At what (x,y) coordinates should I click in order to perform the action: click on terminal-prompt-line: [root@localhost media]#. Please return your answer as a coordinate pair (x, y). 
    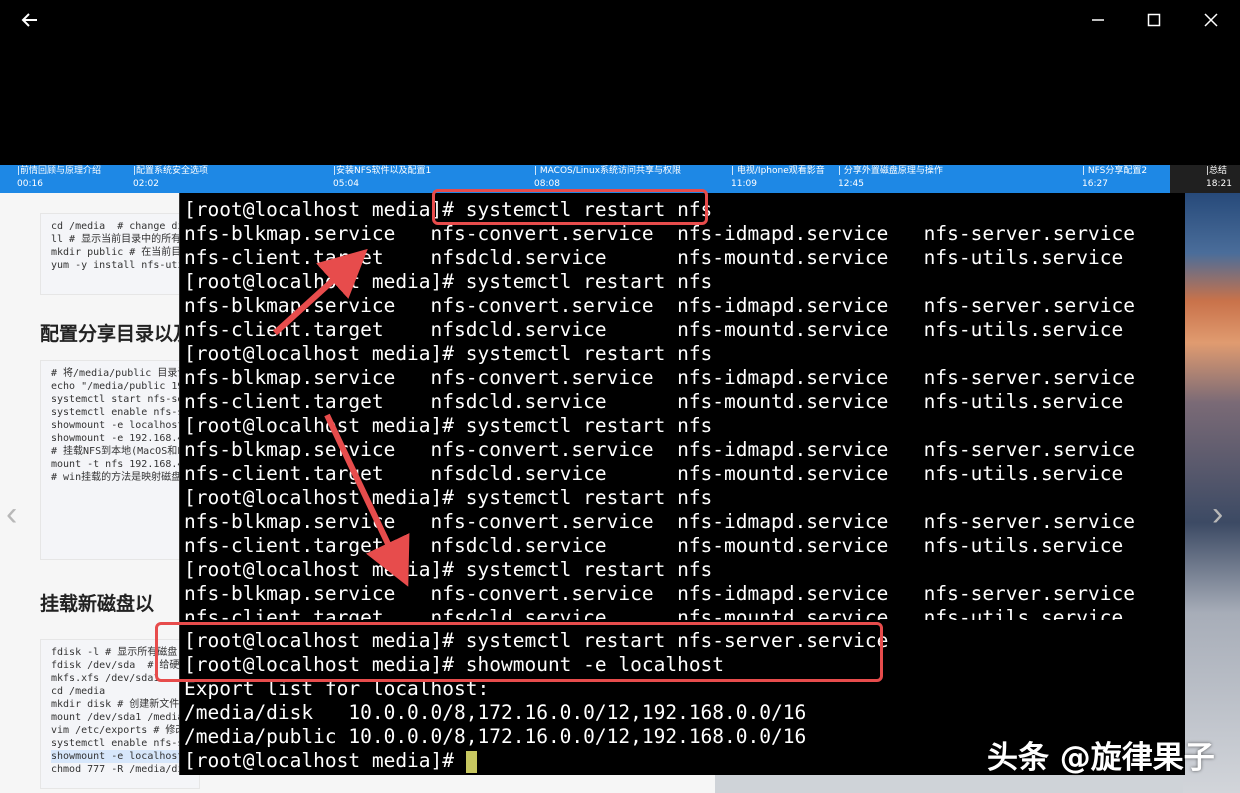
    Looking at the image, I should click on (330, 761).